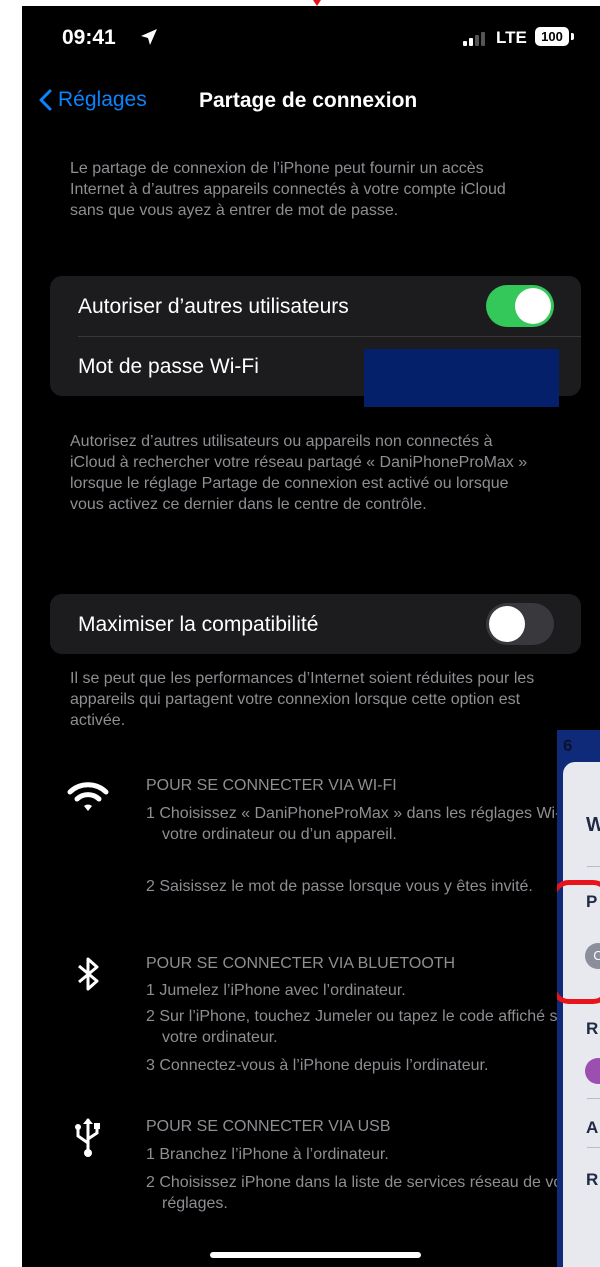  I want to click on network-type: LTE, so click(511, 37).